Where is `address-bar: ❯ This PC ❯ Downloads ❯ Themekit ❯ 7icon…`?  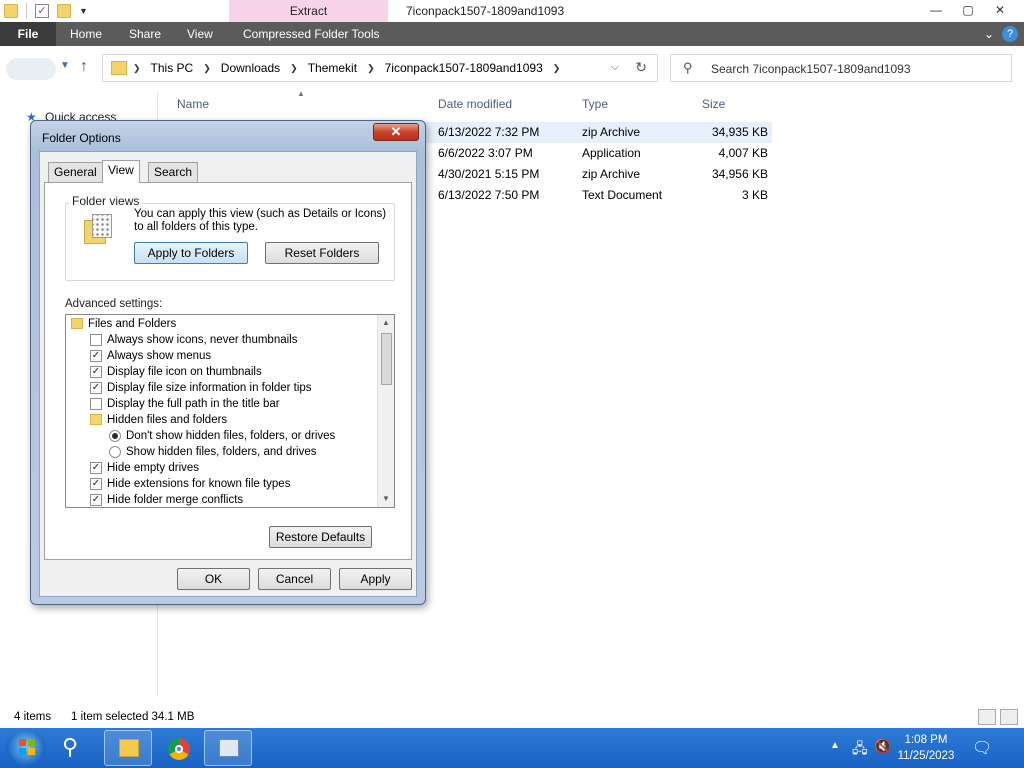 address-bar: ❯ This PC ❯ Downloads ❯ Themekit ❯ 7icon… is located at coordinates (380, 68).